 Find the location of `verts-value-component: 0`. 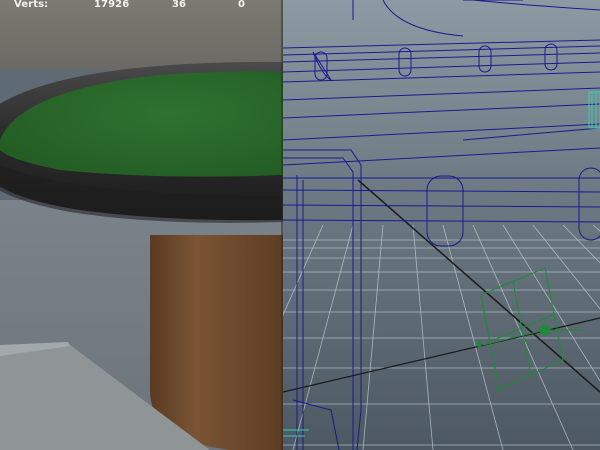

verts-value-component: 0 is located at coordinates (242, 5).